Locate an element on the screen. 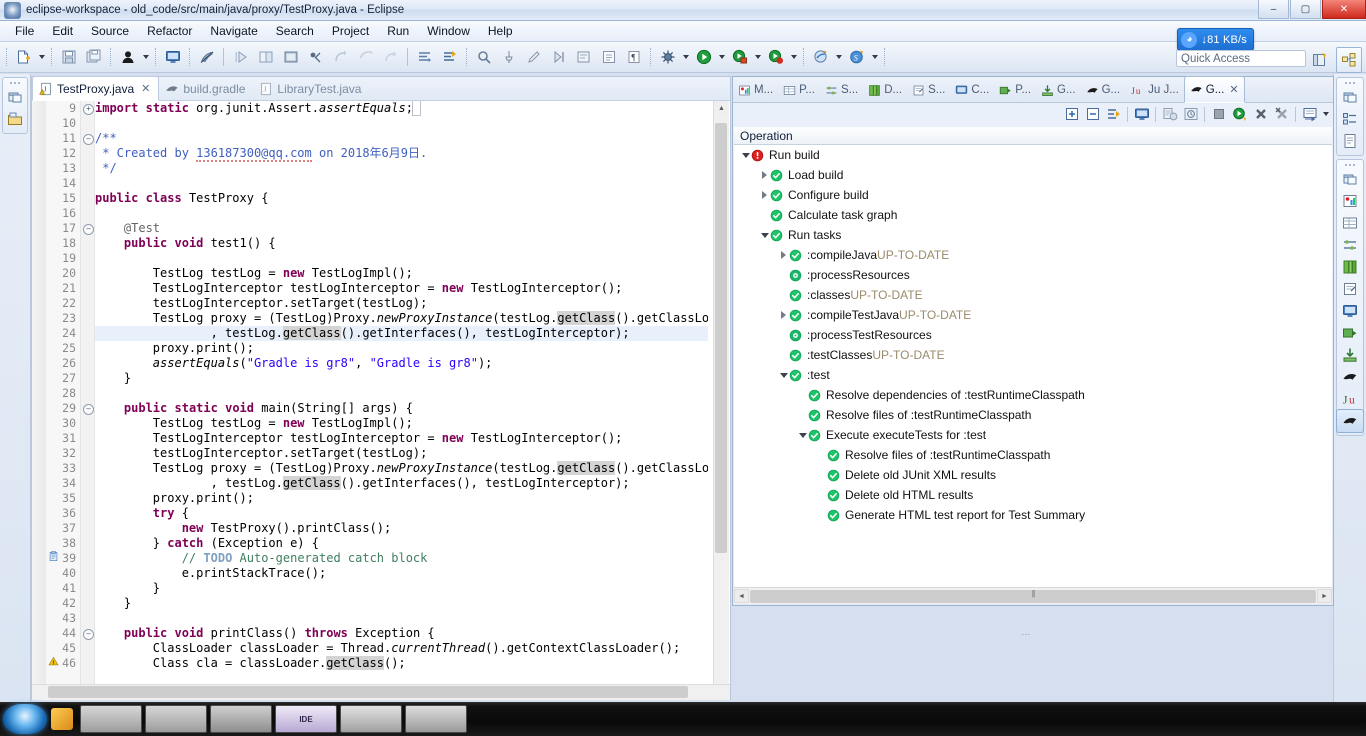 This screenshot has width=1366, height=736. restore-view-icon is located at coordinates (1350, 97).